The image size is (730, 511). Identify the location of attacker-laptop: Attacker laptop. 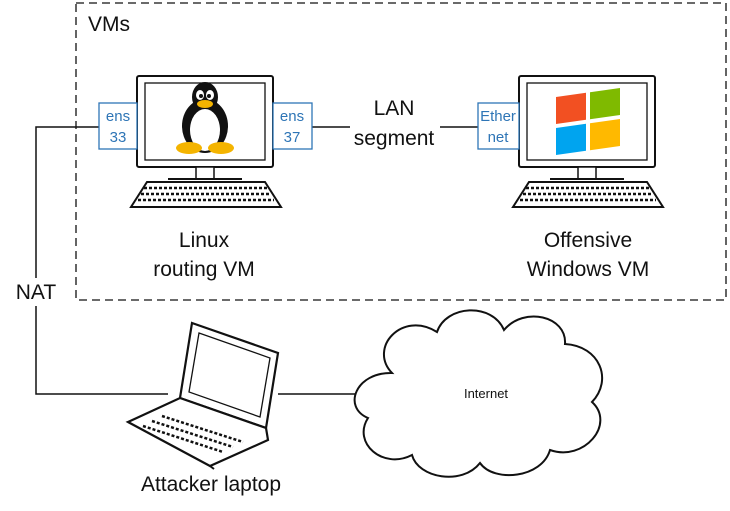
(203, 408).